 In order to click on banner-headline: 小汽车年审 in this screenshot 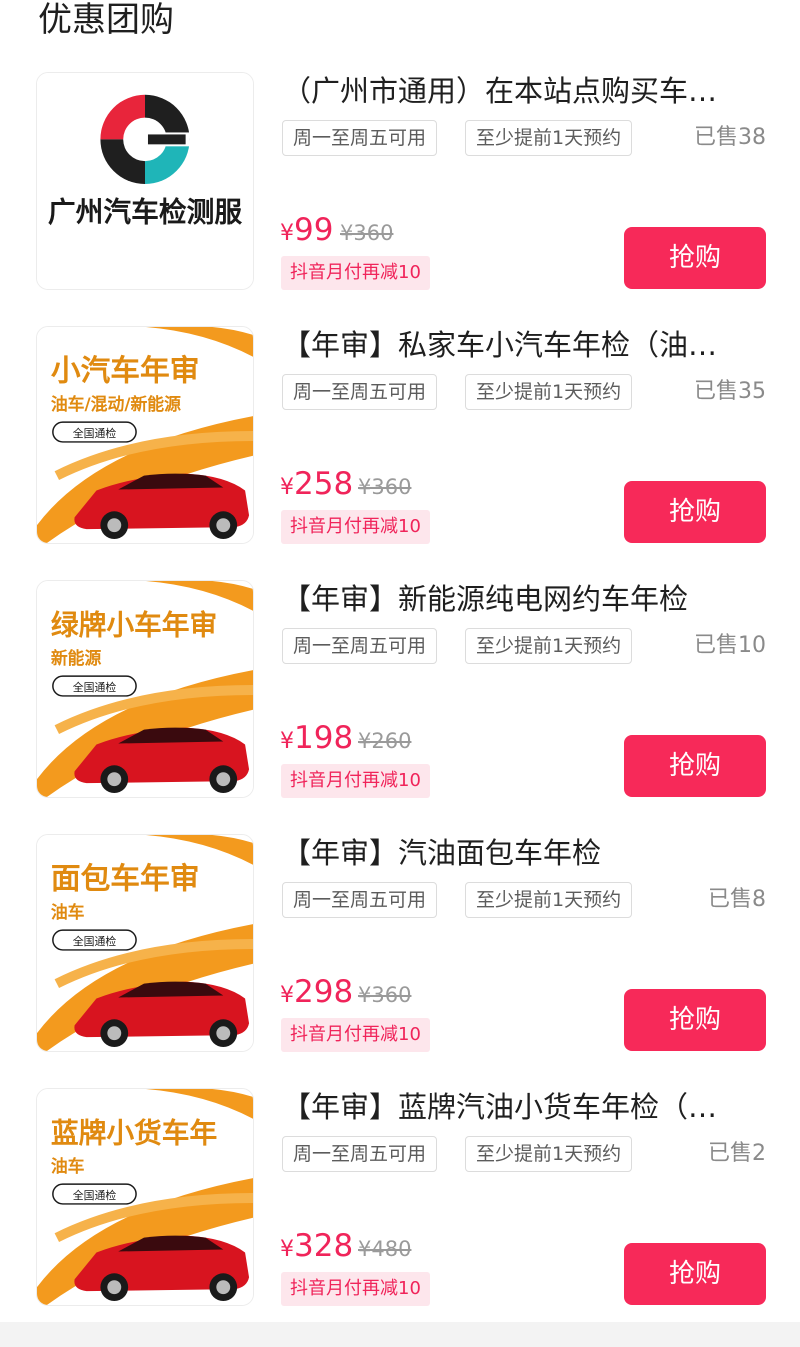, I will do `click(125, 371)`.